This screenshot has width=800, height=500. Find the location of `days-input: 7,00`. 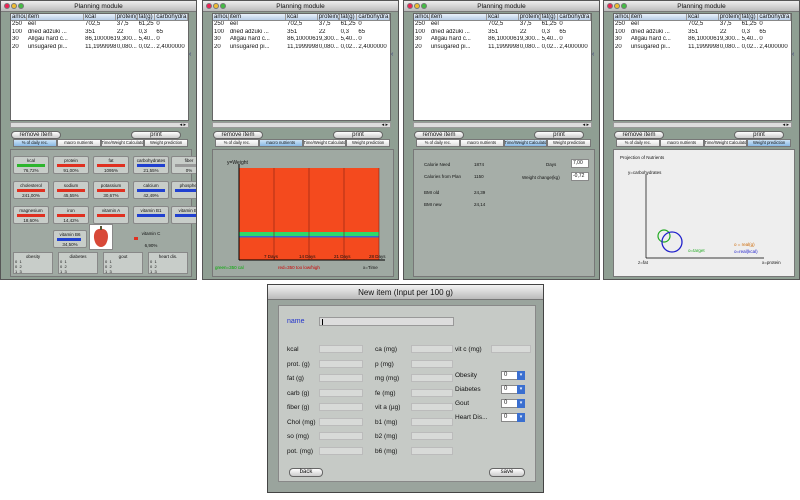

days-input: 7,00 is located at coordinates (580, 163).